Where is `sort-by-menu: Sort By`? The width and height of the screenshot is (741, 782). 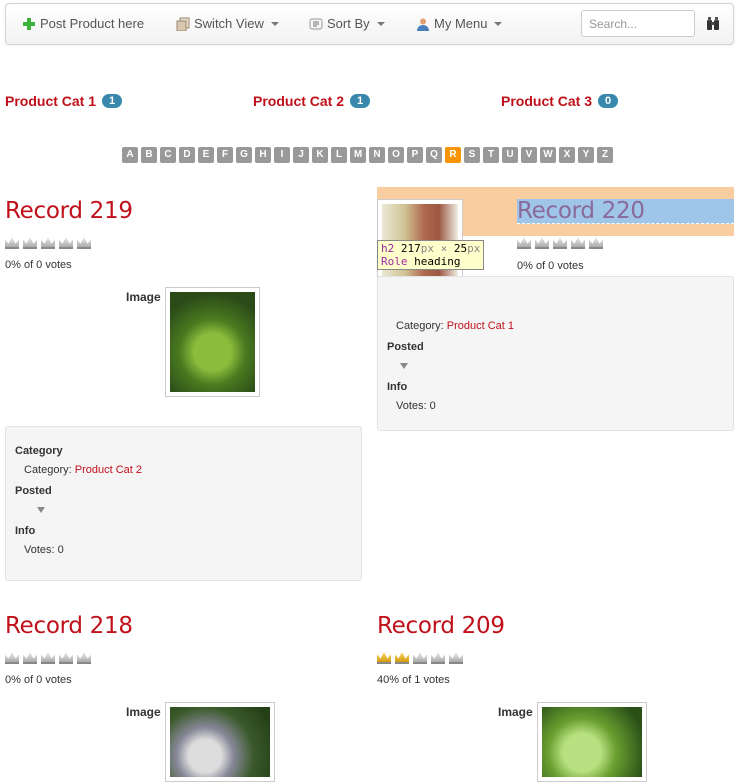
sort-by-menu: Sort By is located at coordinates (347, 23).